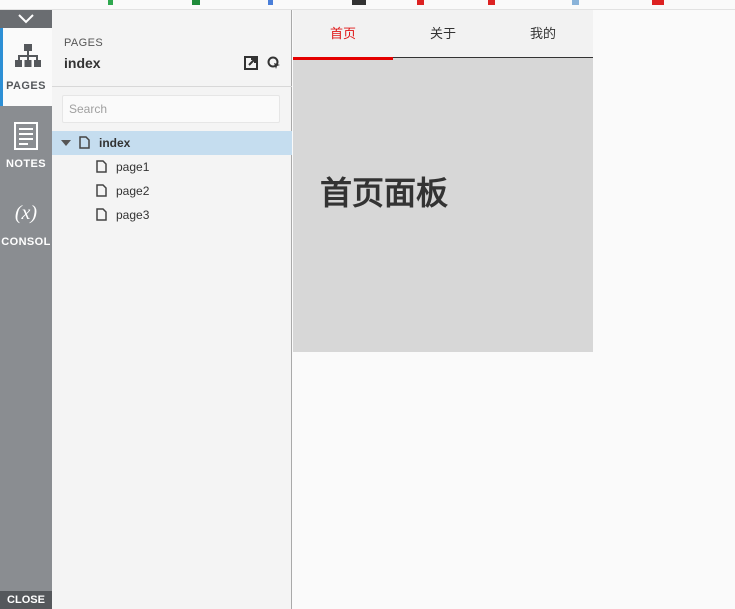 This screenshot has height=609, width=735. Describe the element at coordinates (172, 143) in the screenshot. I see `tree-item-index: index` at that location.